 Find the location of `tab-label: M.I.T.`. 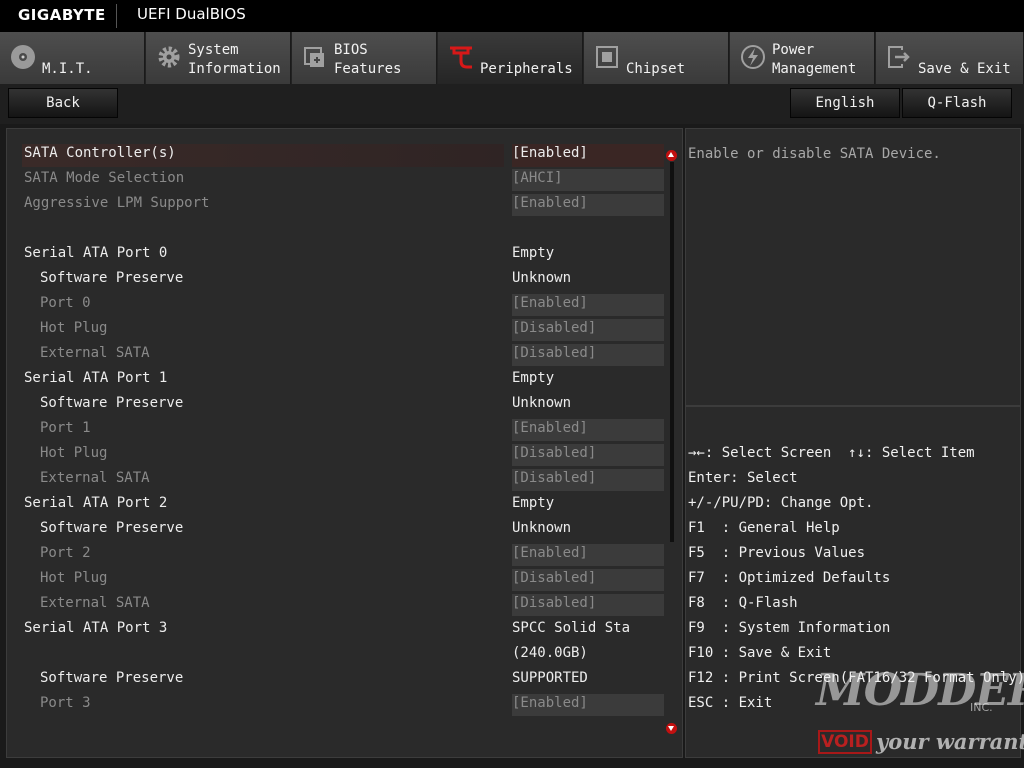

tab-label: M.I.T. is located at coordinates (67, 69).